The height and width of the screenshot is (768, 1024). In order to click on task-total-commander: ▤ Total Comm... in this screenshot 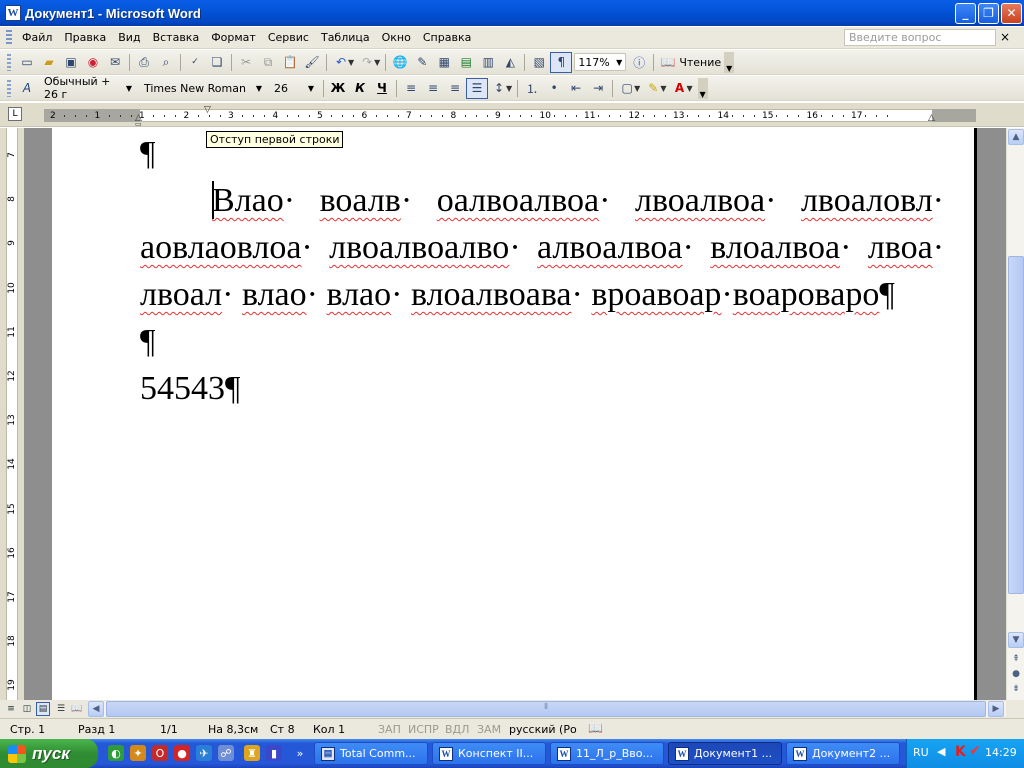, I will do `click(371, 753)`.